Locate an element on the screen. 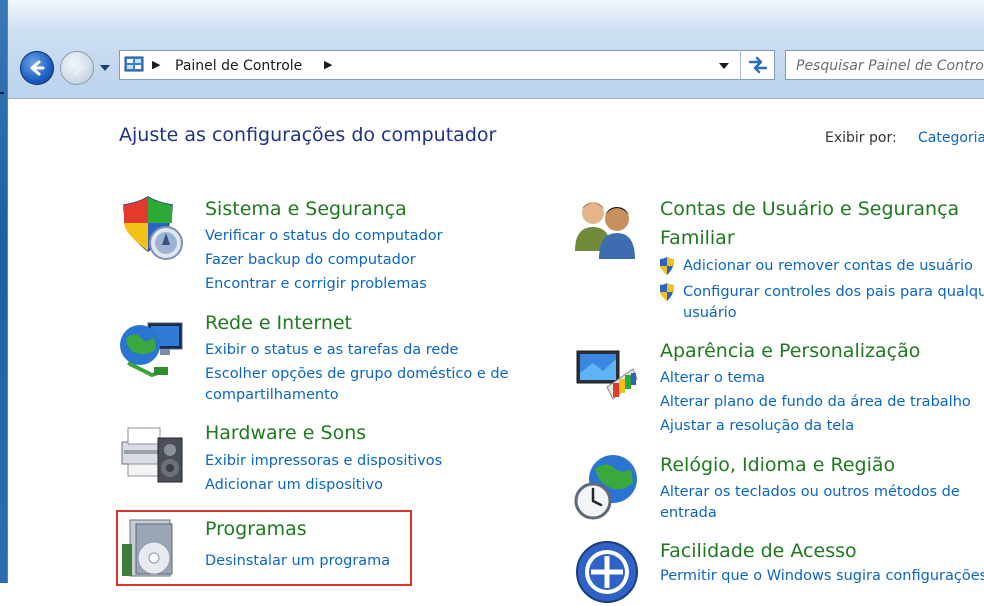 The width and height of the screenshot is (984, 606). link-parental-controls-cont: usuário is located at coordinates (710, 313).